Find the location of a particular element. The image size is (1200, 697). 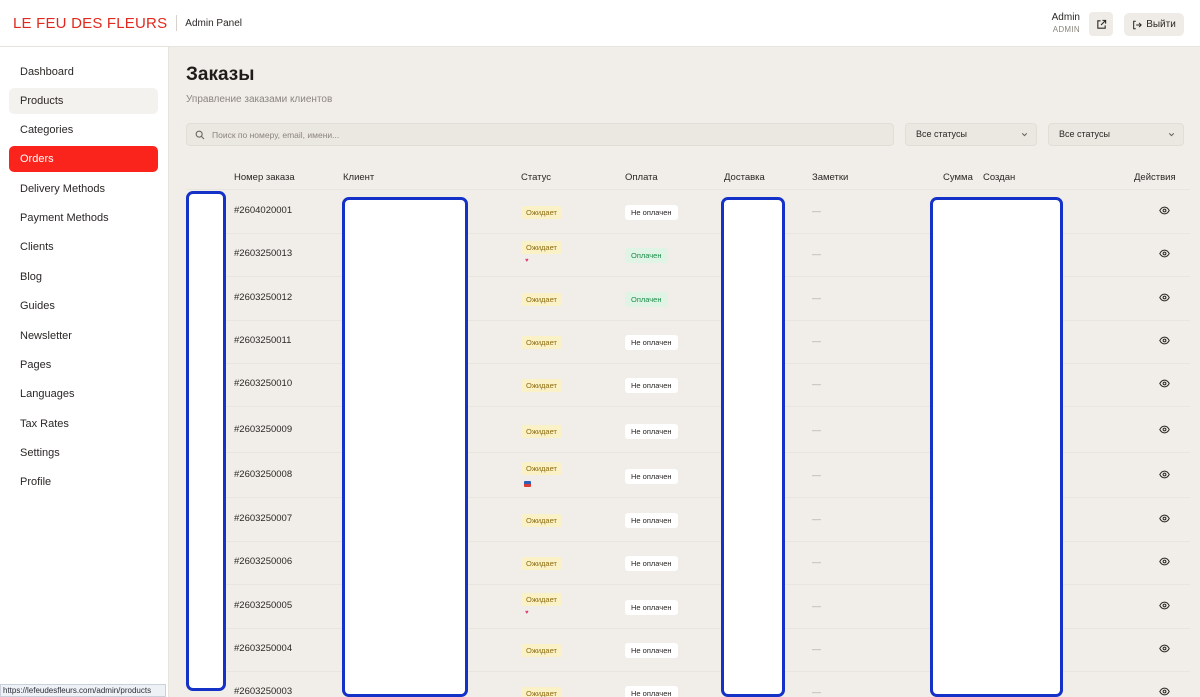

logout-button: Выйти is located at coordinates (1154, 24).